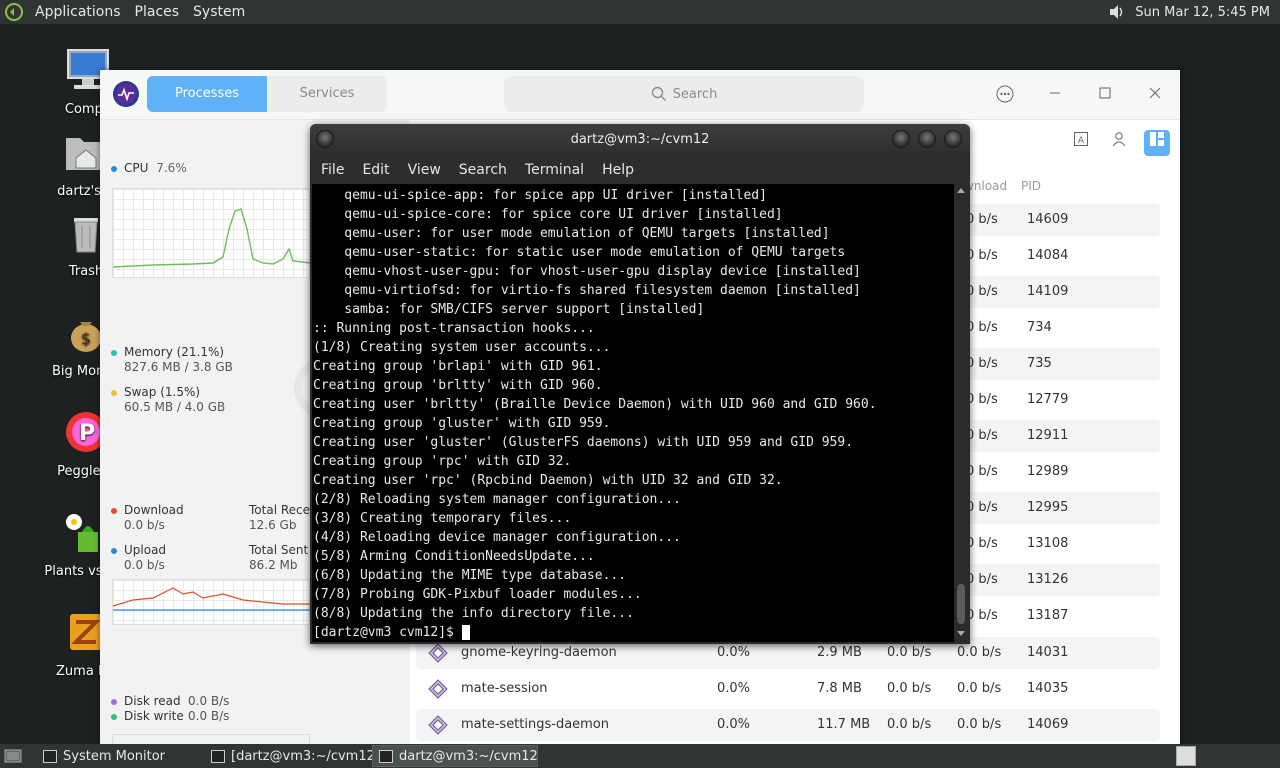  I want to click on my-process-button, so click(1119, 143).